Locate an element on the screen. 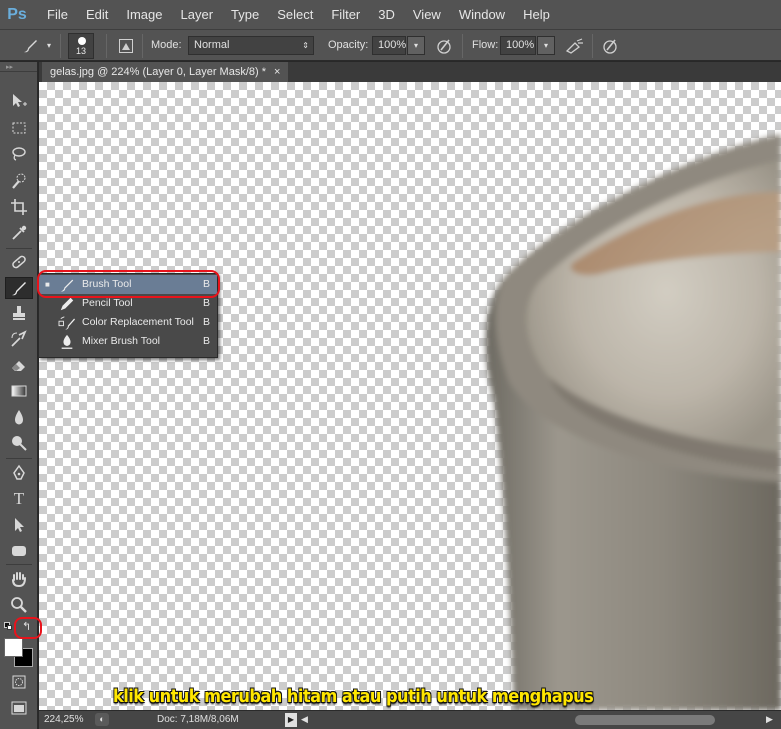 The image size is (781, 729). lasso-tool-icon is located at coordinates (19, 154).